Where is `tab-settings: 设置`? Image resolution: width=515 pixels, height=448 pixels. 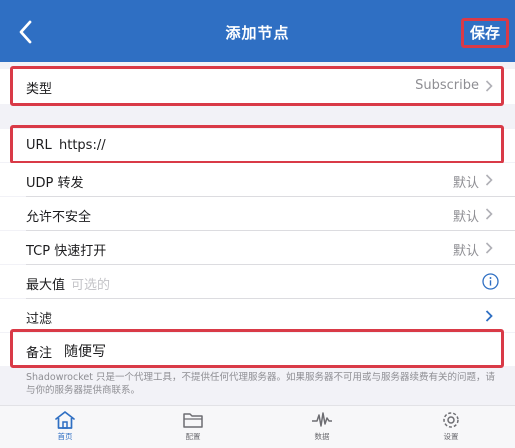
tab-settings: 设置 is located at coordinates (451, 429).